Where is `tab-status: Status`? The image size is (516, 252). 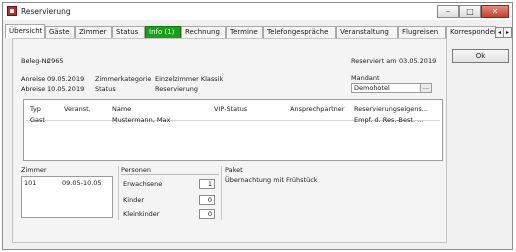
tab-status: Status is located at coordinates (128, 32).